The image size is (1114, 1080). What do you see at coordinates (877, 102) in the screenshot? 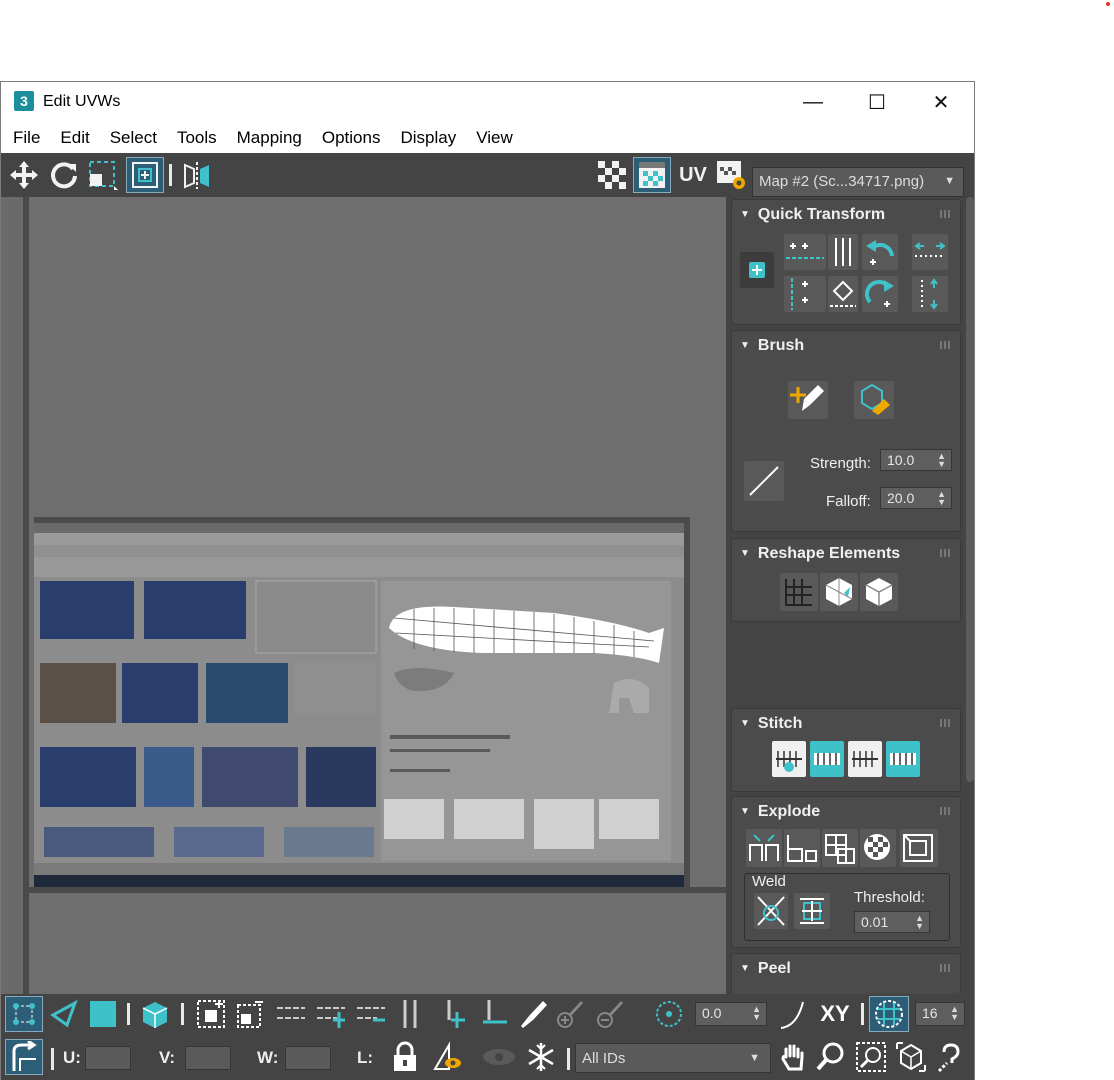
I see `maximize-button: ☐` at bounding box center [877, 102].